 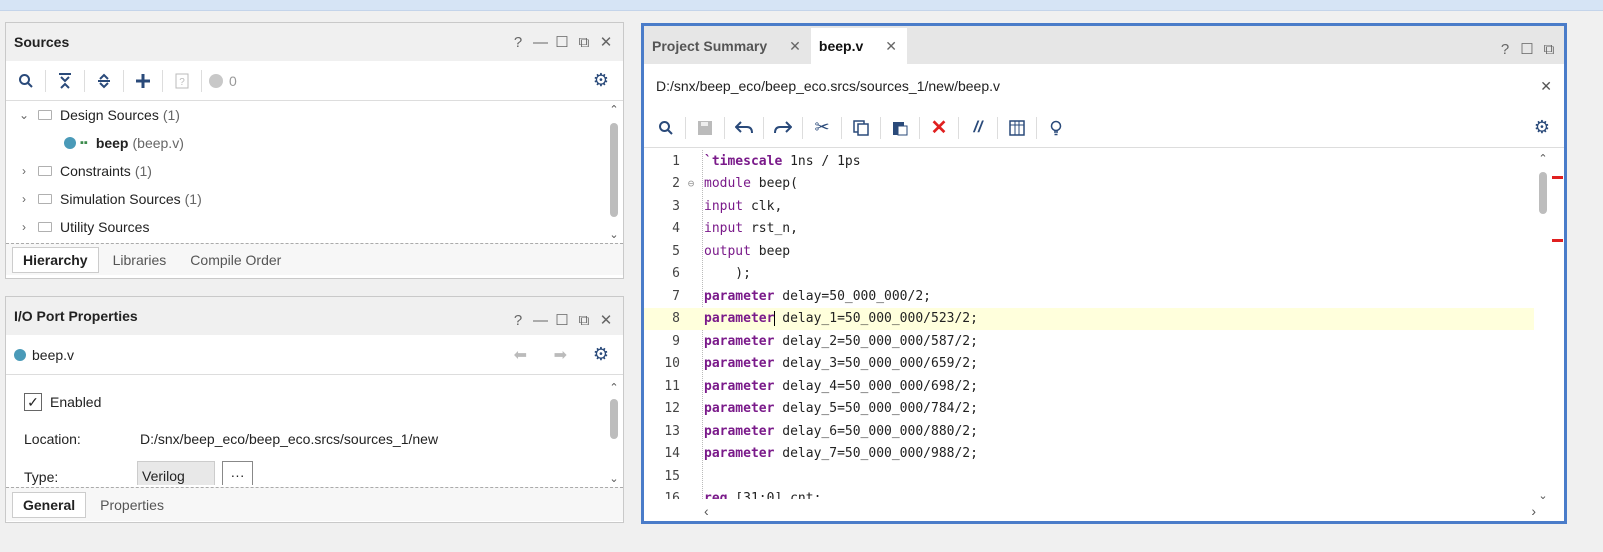 What do you see at coordinates (861, 128) in the screenshot?
I see `copy-icon` at bounding box center [861, 128].